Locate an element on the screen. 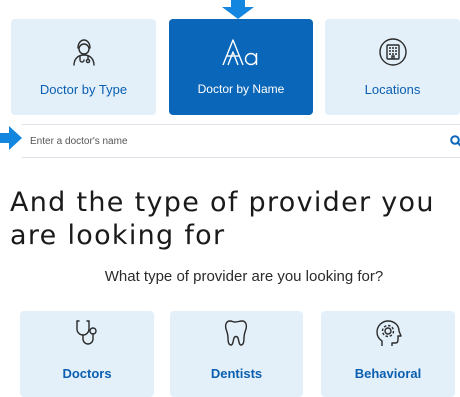 The height and width of the screenshot is (397, 460). provider-type-behavioral: Behavioral is located at coordinates (388, 354).